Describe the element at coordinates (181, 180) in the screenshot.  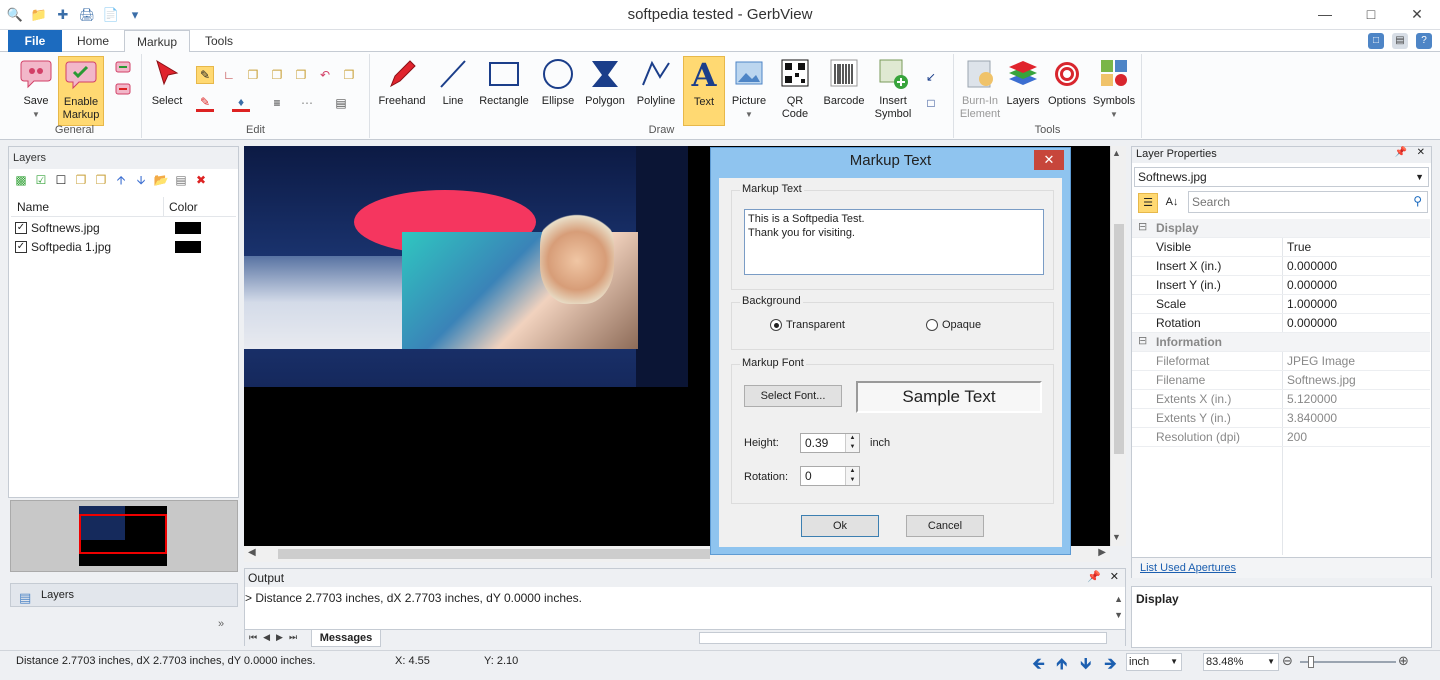
I see `properties-icon: ▤` at that location.